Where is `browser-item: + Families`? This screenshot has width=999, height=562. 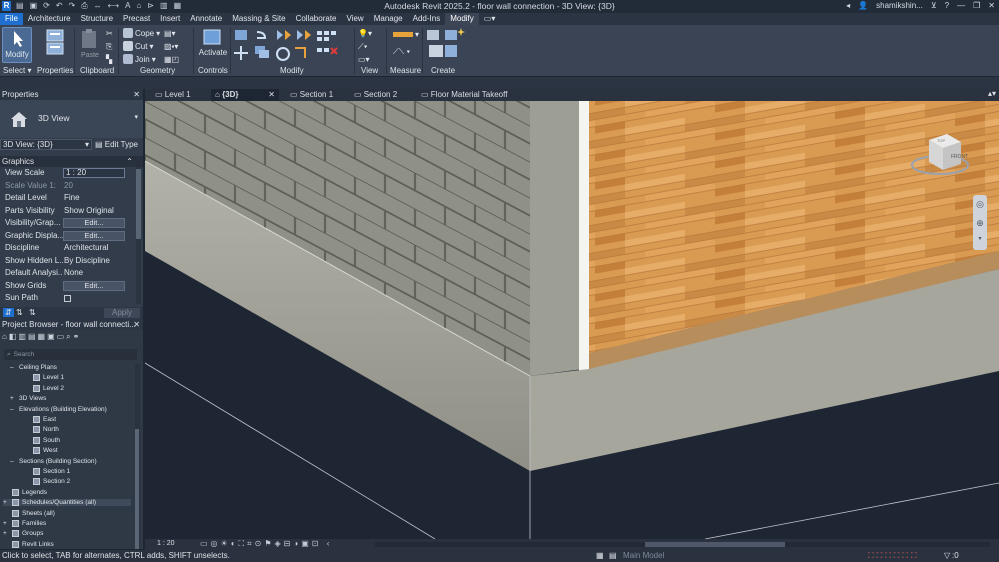 browser-item: + Families is located at coordinates (24, 523).